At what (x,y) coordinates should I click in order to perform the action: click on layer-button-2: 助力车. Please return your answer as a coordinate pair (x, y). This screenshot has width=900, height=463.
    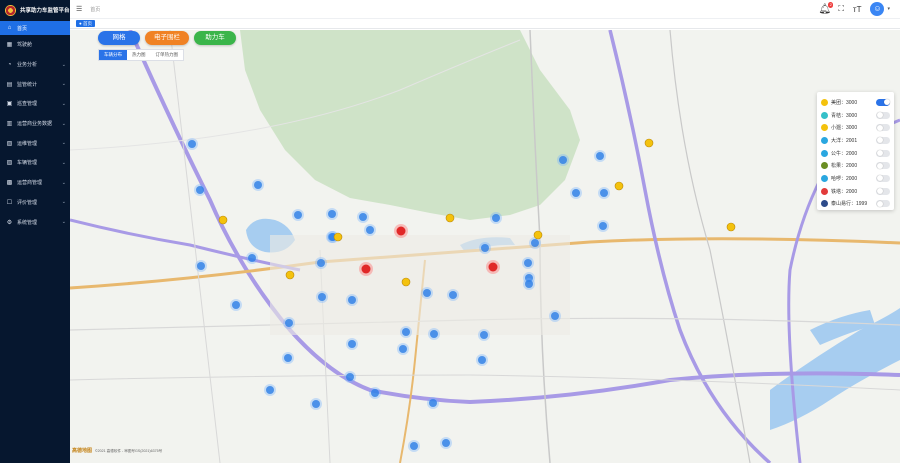
    Looking at the image, I should click on (215, 38).